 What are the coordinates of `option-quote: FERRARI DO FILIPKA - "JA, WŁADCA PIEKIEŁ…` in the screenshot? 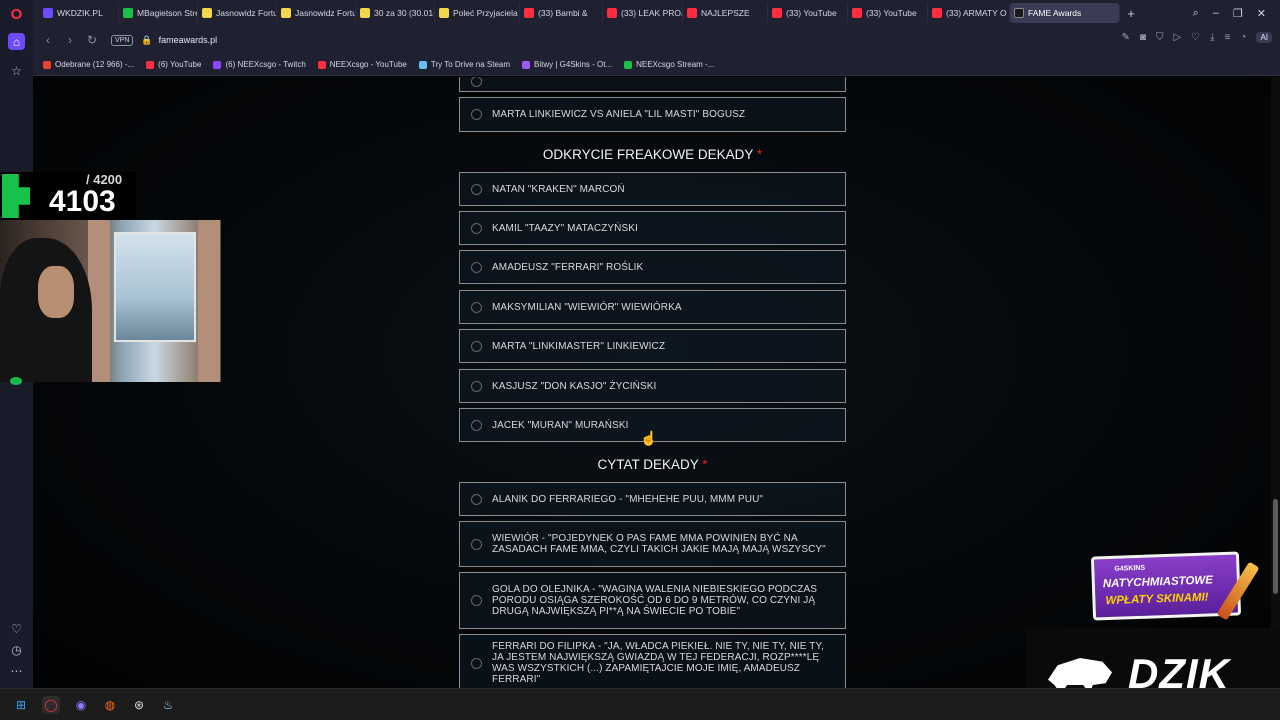 It's located at (652, 661).